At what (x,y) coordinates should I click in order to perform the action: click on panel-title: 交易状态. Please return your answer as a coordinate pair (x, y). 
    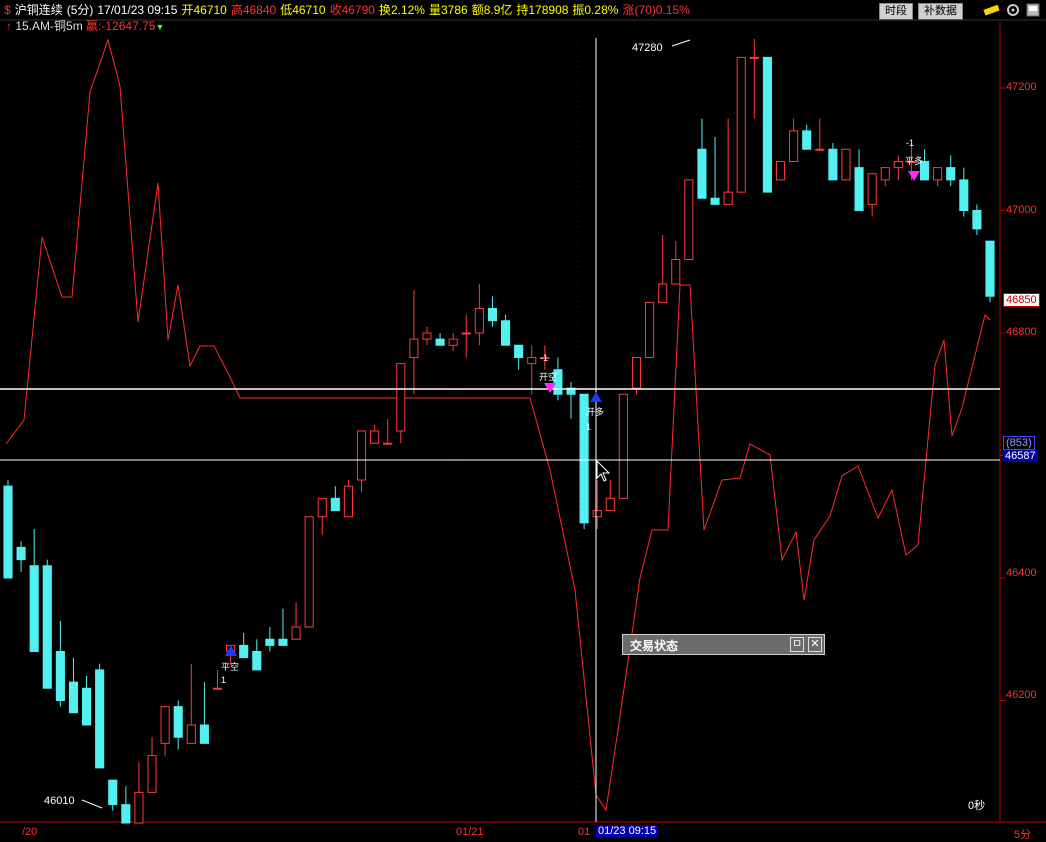
    Looking at the image, I should click on (654, 646).